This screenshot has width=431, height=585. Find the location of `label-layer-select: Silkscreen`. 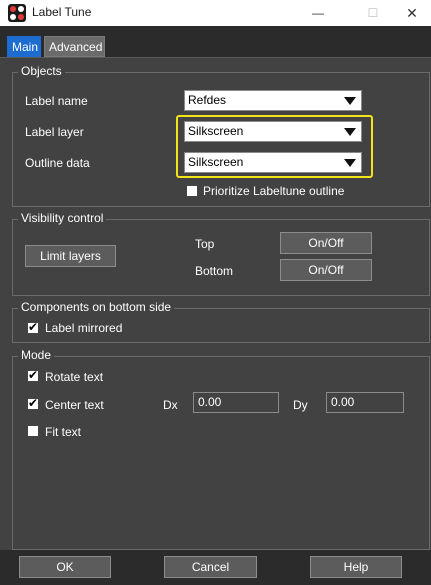

label-layer-select: Silkscreen is located at coordinates (273, 131).